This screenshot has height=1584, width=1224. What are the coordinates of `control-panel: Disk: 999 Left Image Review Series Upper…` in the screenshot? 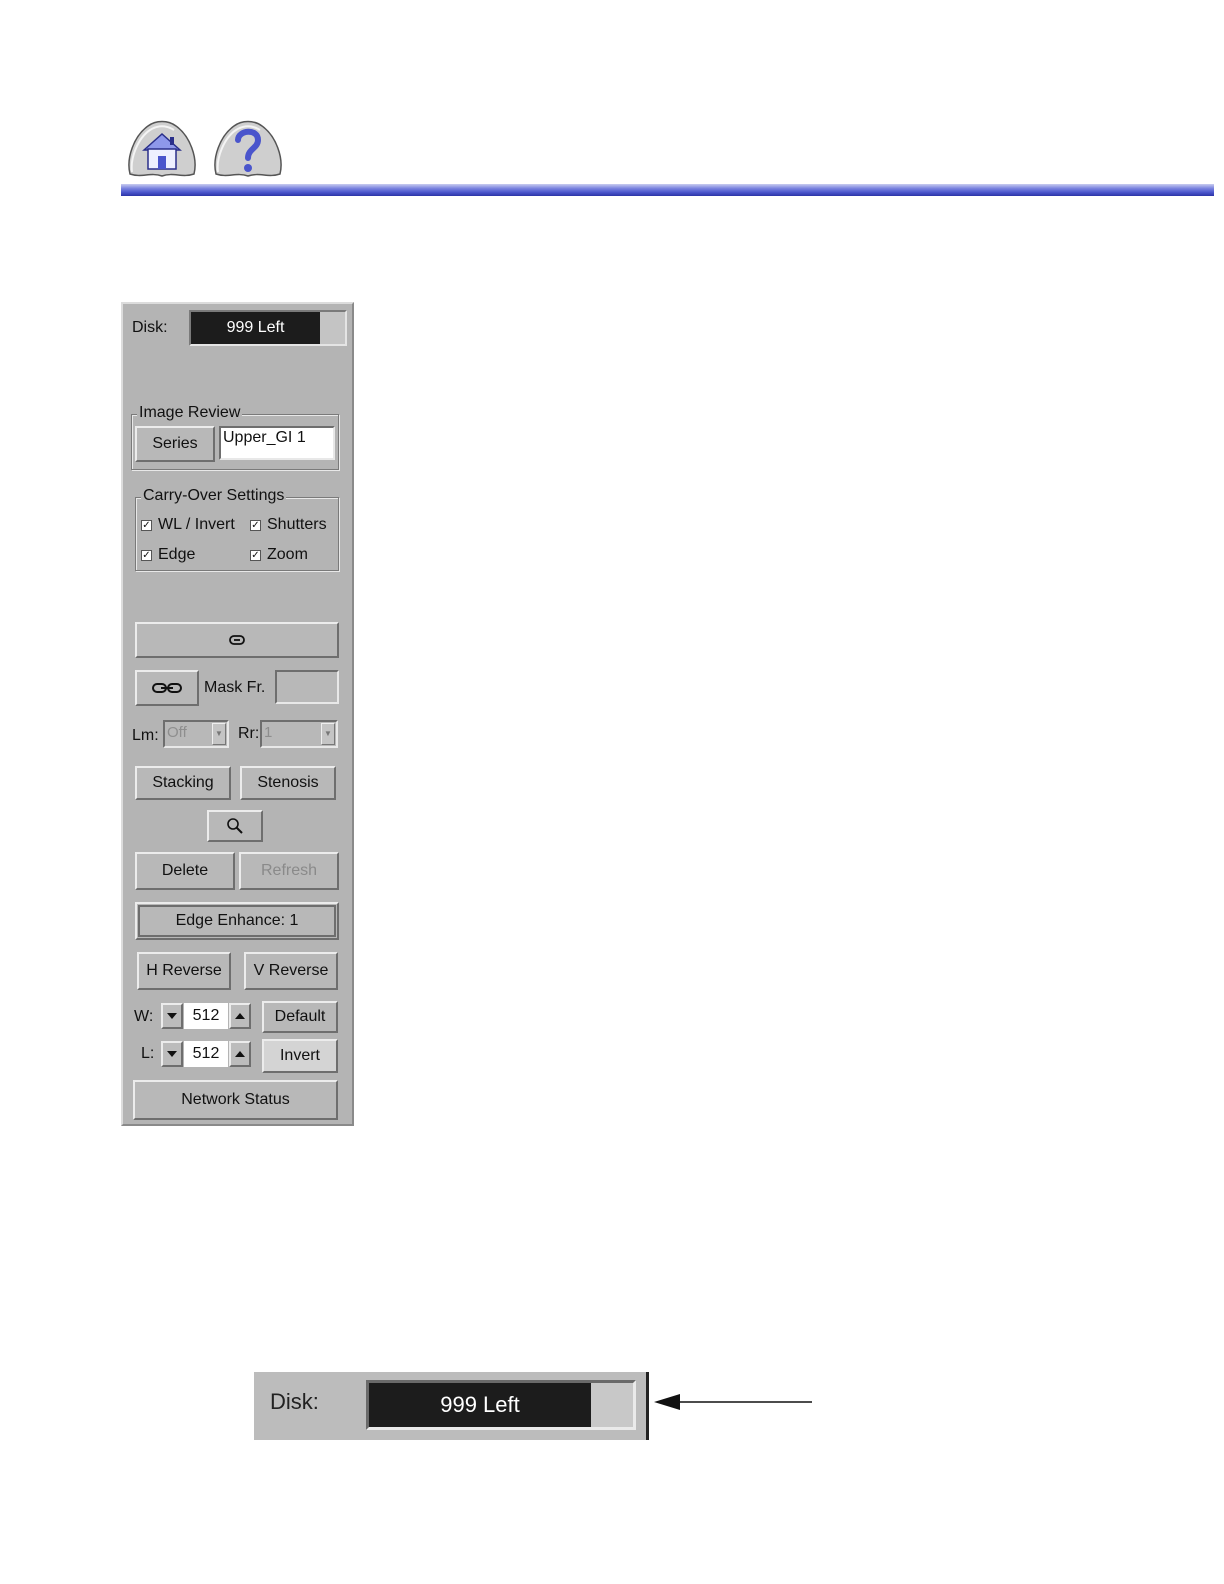 It's located at (237, 714).